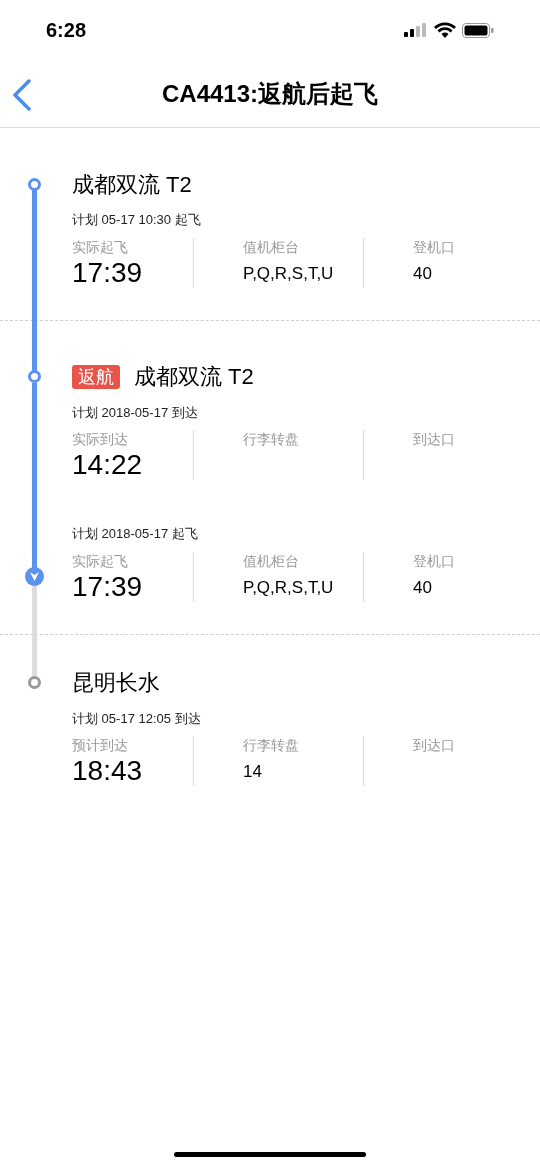 This screenshot has height=1169, width=540. Describe the element at coordinates (445, 30) in the screenshot. I see `wifi-icon` at that location.